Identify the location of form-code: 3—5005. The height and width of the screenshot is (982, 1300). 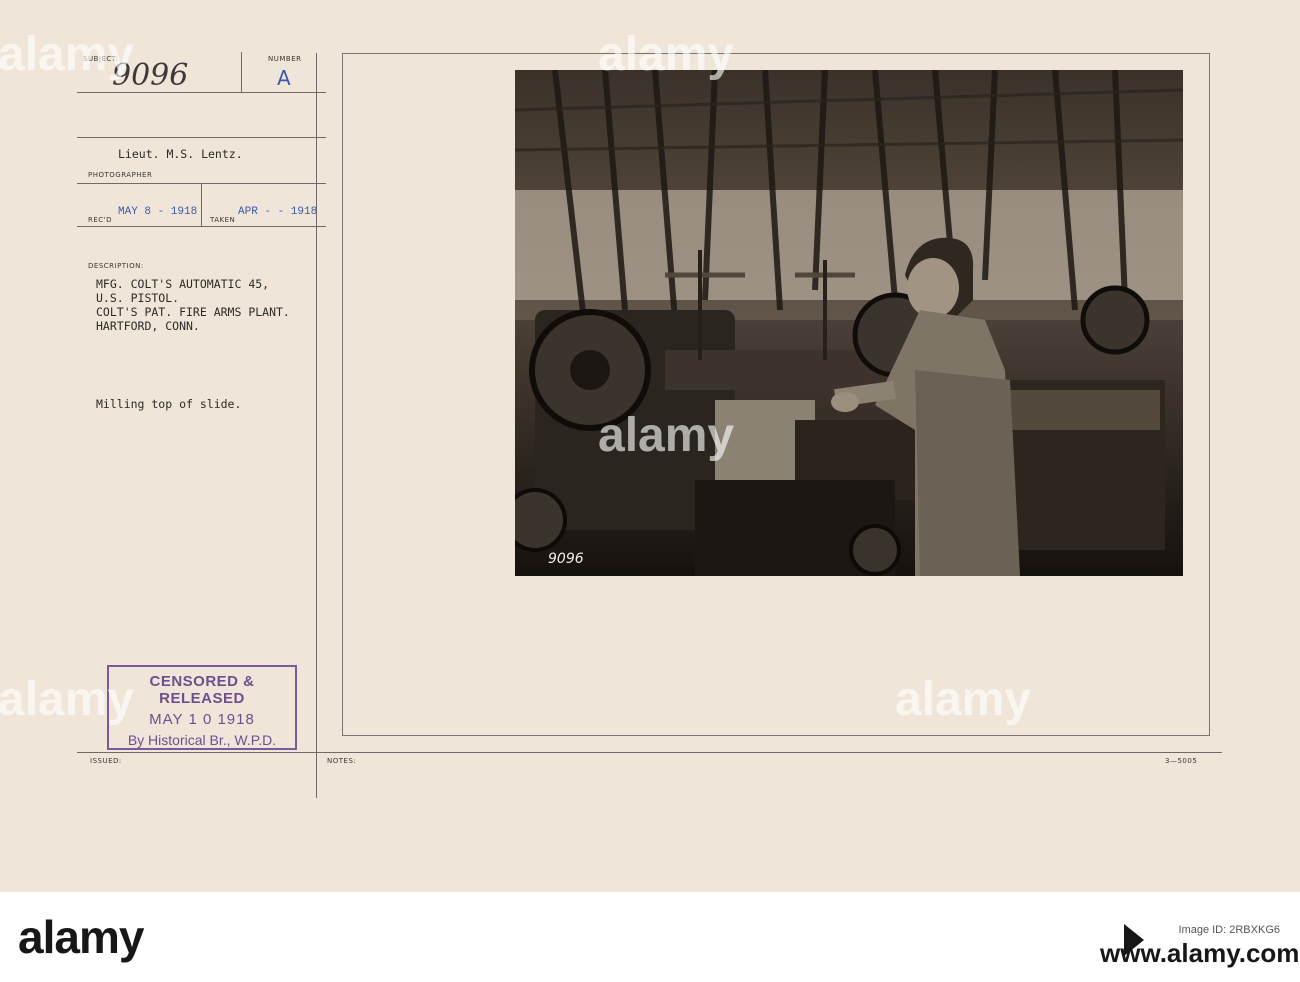
(1181, 761).